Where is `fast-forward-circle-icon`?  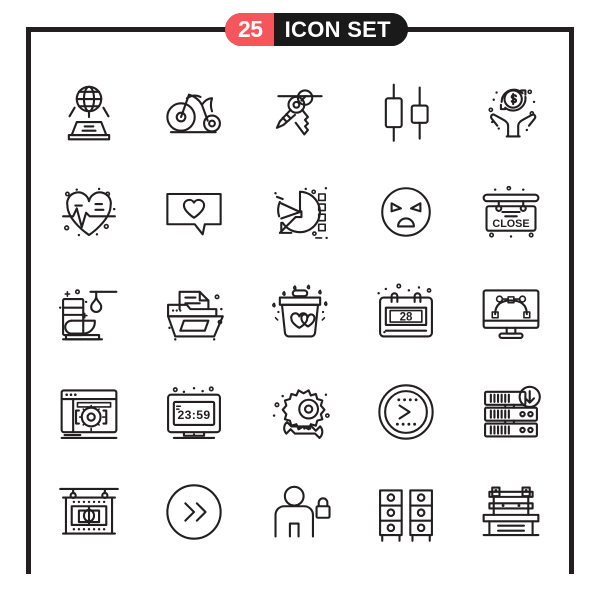 fast-forward-circle-icon is located at coordinates (194, 512).